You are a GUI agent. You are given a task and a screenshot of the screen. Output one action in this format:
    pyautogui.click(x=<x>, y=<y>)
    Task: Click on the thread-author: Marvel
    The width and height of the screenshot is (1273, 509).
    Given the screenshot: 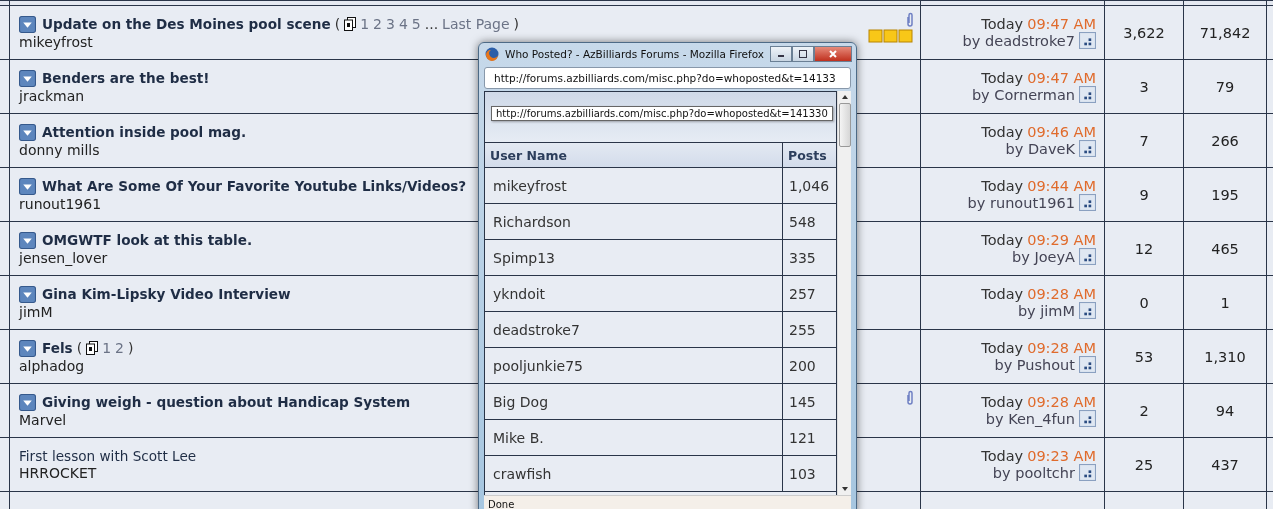 What is the action you would take?
    pyautogui.click(x=215, y=419)
    